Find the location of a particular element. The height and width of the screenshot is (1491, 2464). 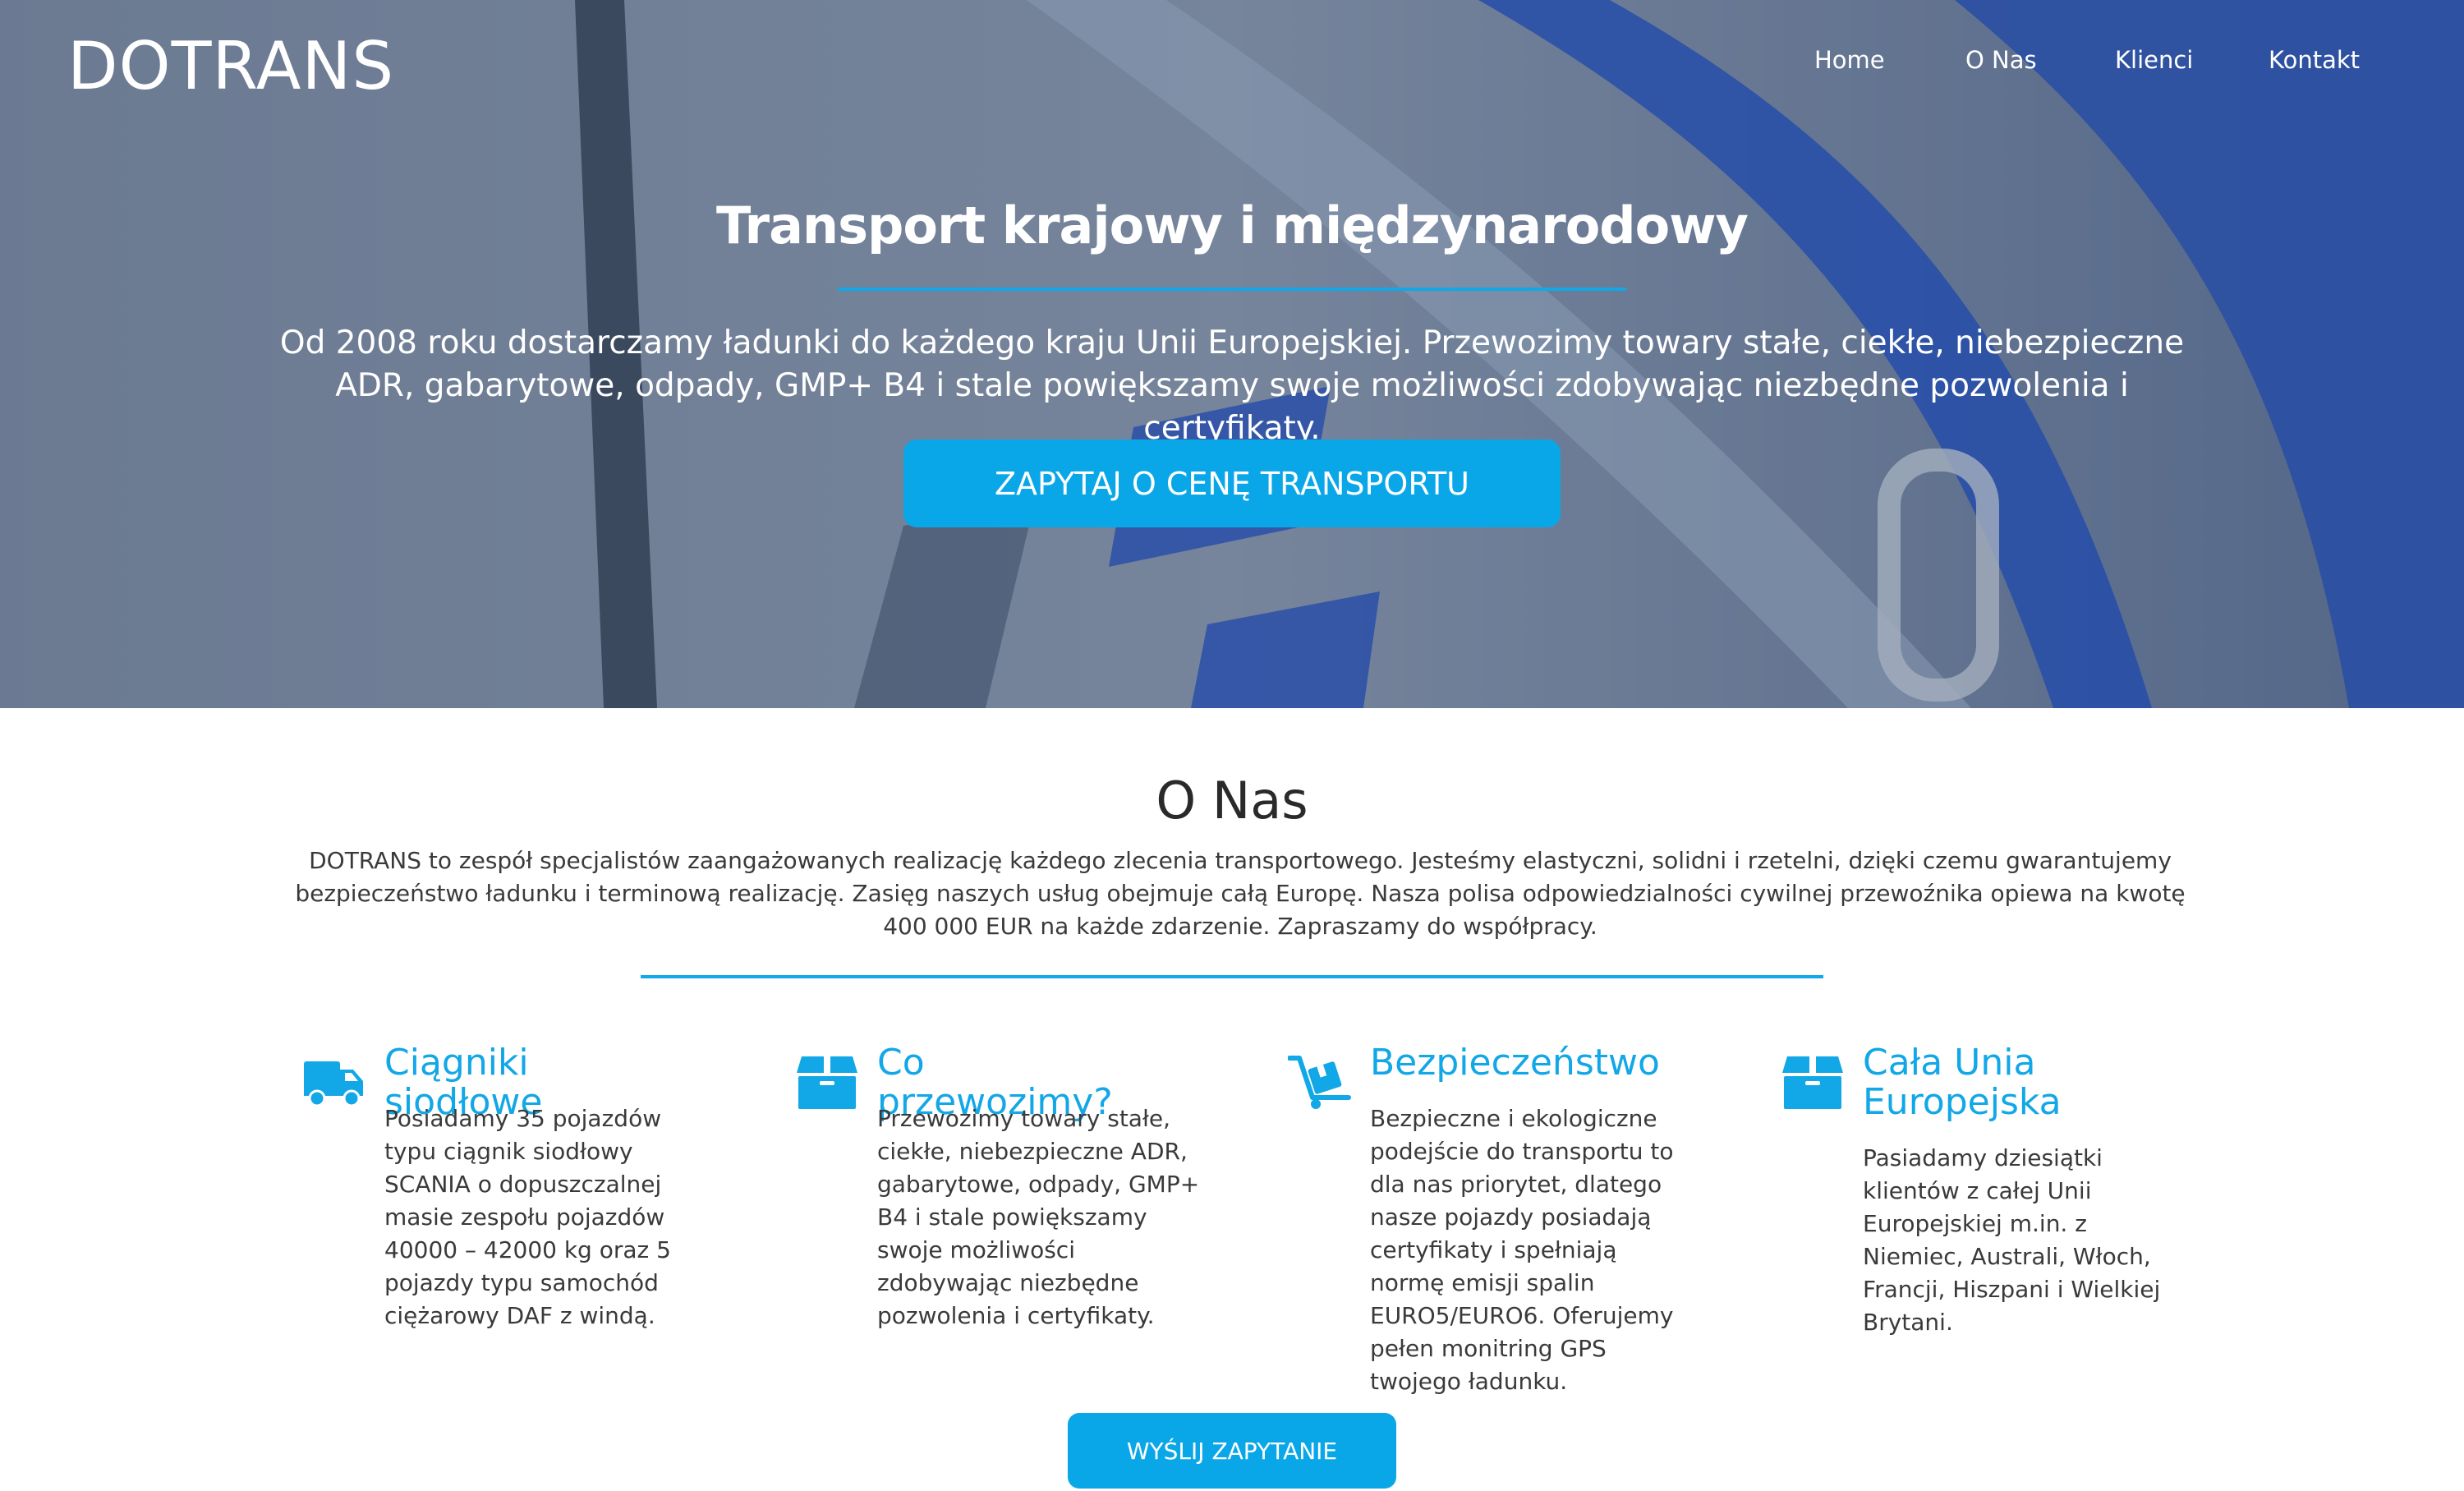

nav-link-home: Home is located at coordinates (1849, 60).